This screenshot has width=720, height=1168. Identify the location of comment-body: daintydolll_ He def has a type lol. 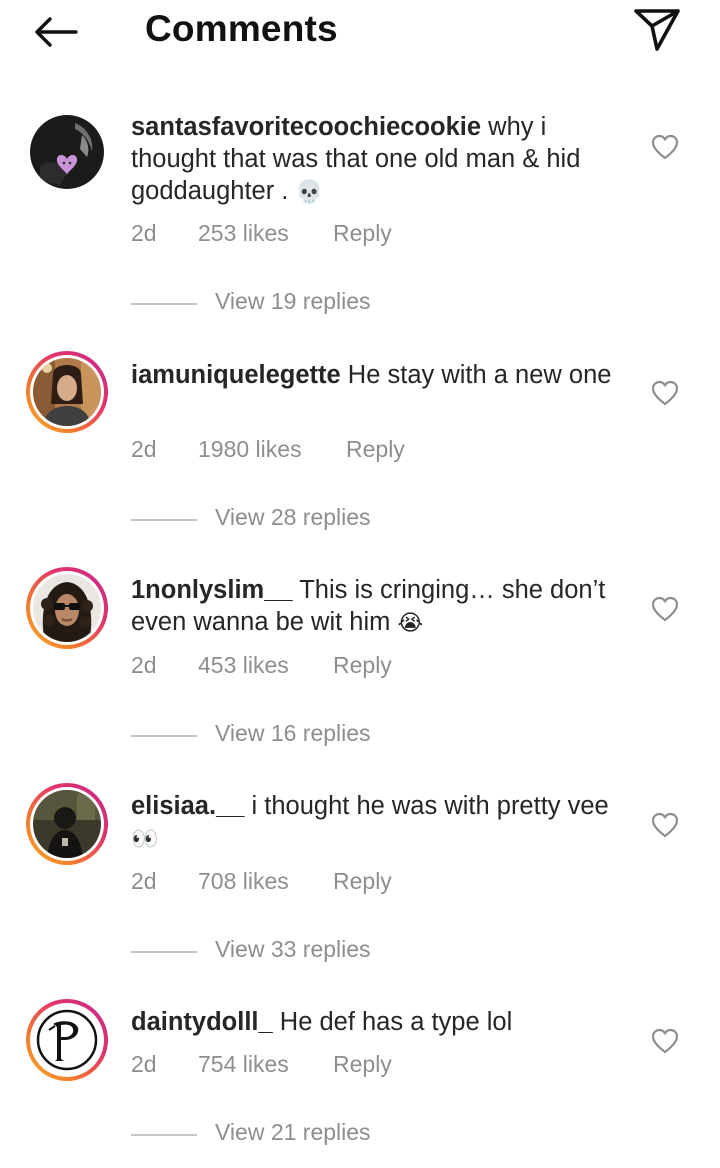
(378, 1022).